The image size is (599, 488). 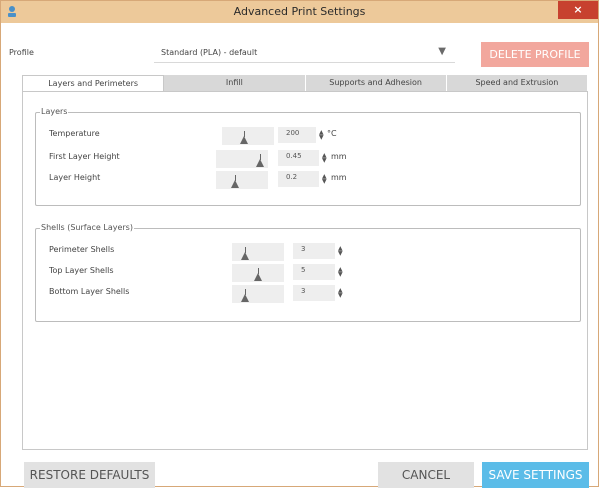 What do you see at coordinates (297, 135) in the screenshot?
I see `temperature-input: 200` at bounding box center [297, 135].